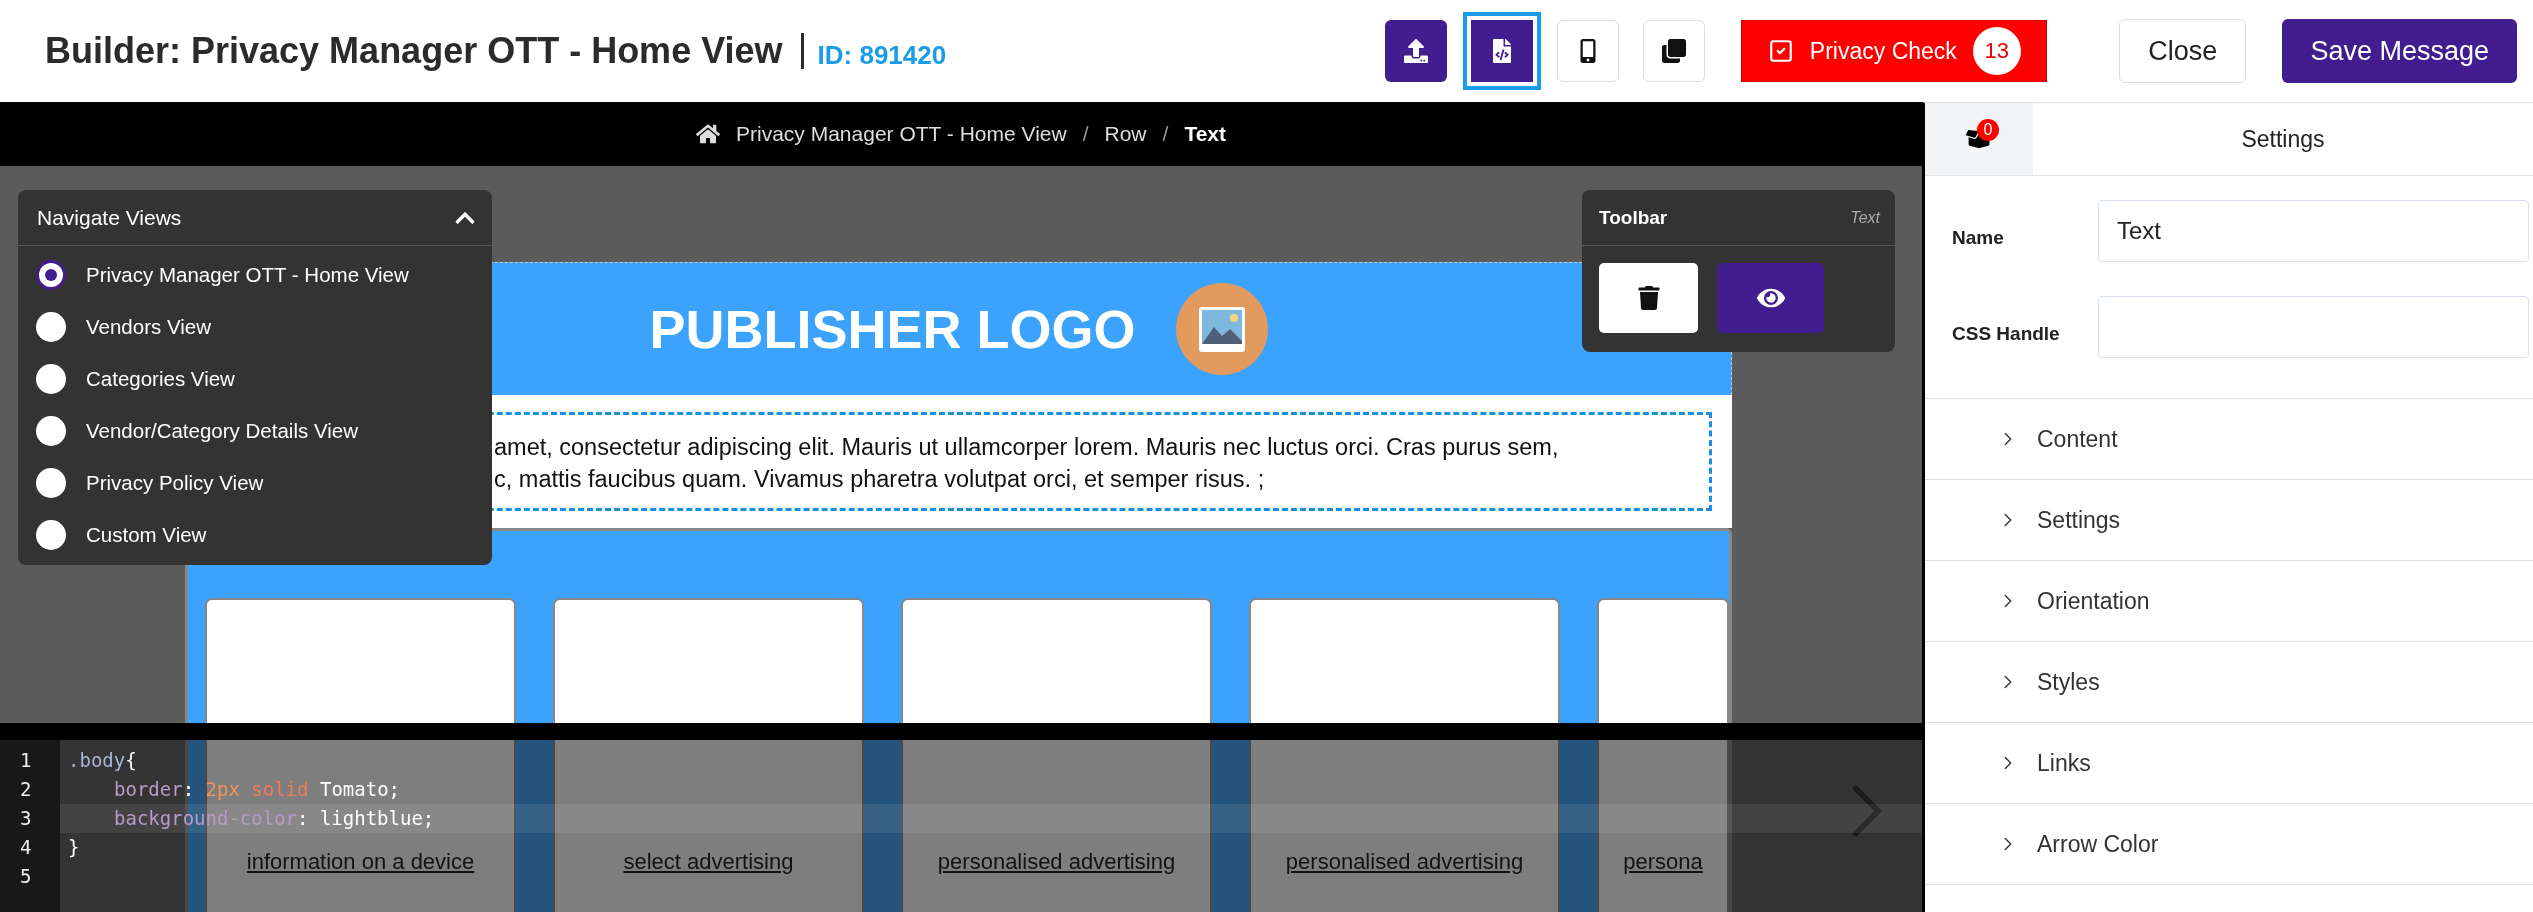  Describe the element at coordinates (901, 134) in the screenshot. I see `breadcrumb-link: Privacy Manager OTT - Home View` at that location.